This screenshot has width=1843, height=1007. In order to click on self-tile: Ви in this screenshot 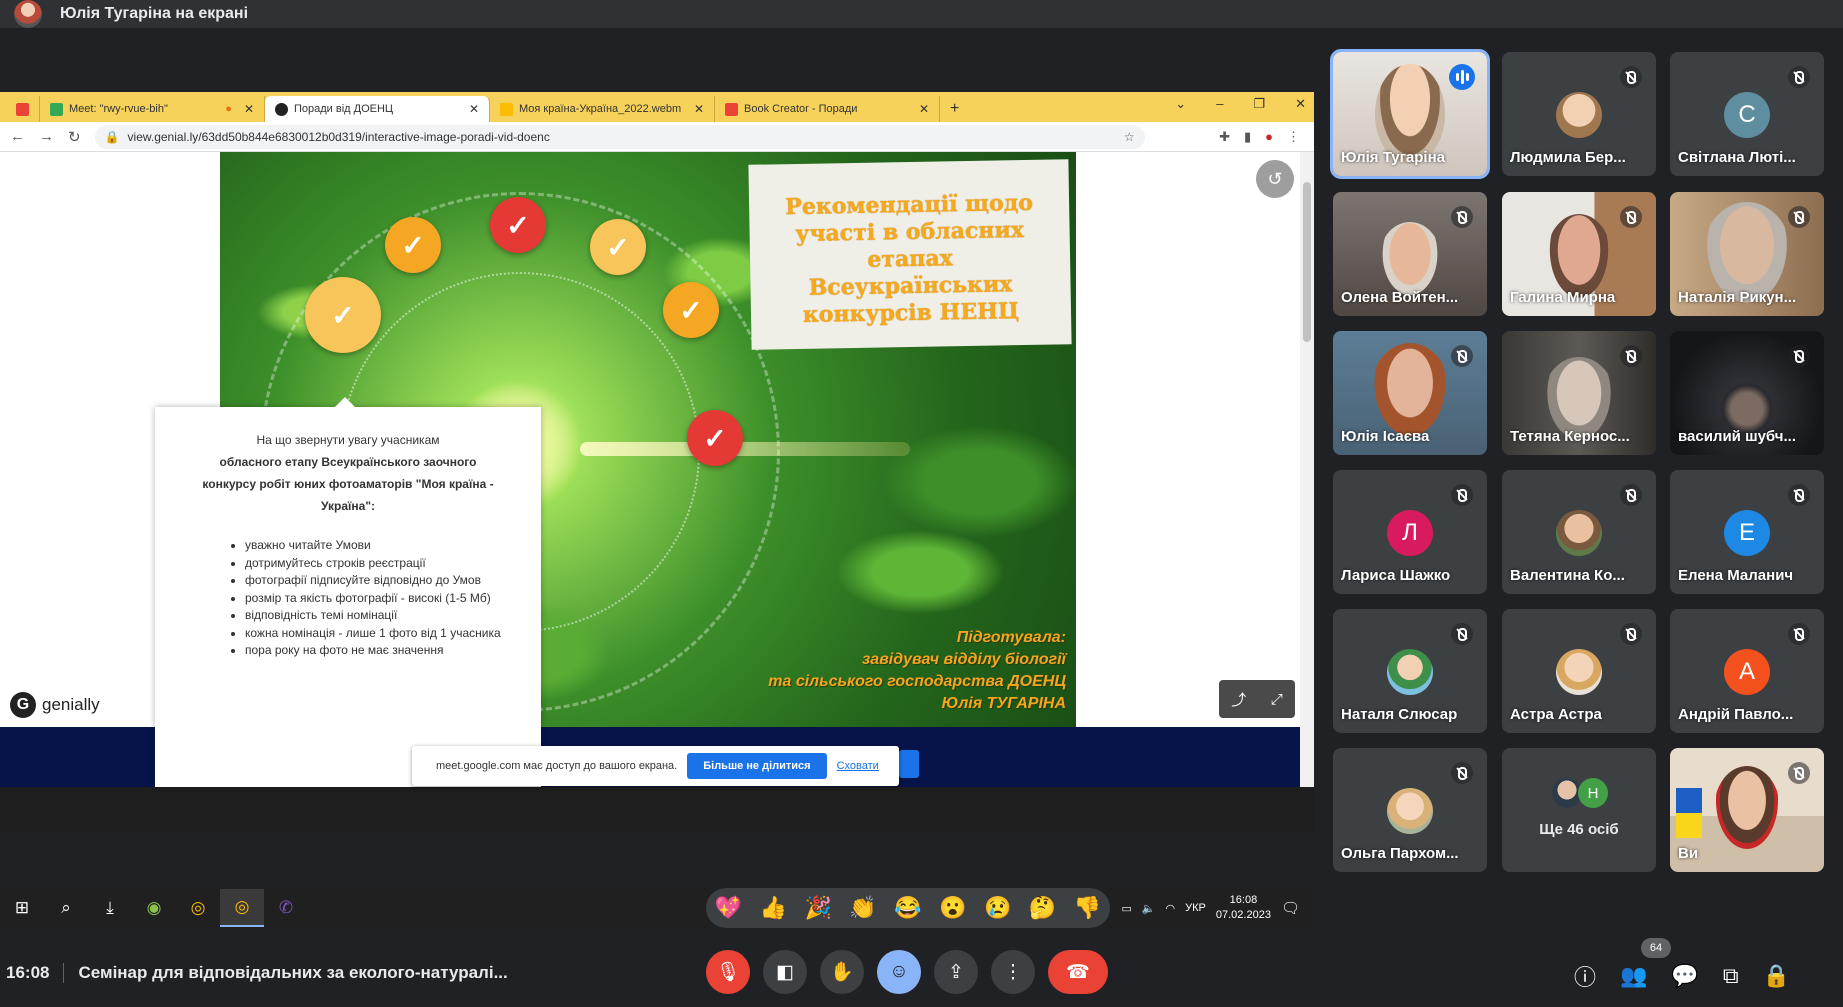, I will do `click(1747, 810)`.